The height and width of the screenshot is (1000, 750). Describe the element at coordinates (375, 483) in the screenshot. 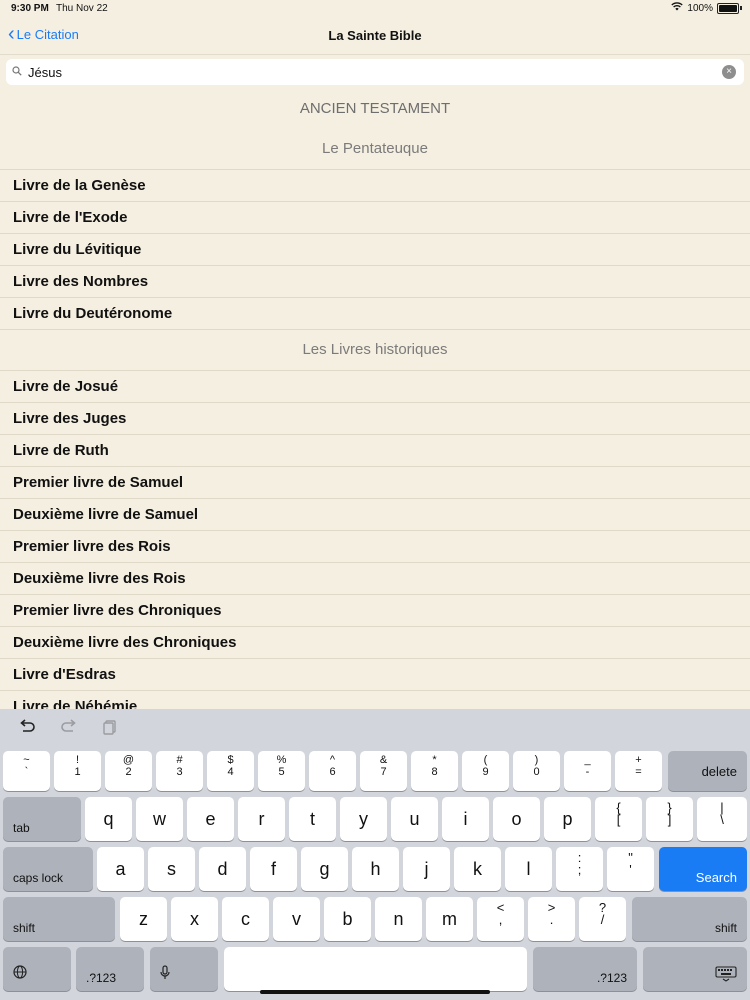

I see `list-item: Premier livre de Samuel` at that location.